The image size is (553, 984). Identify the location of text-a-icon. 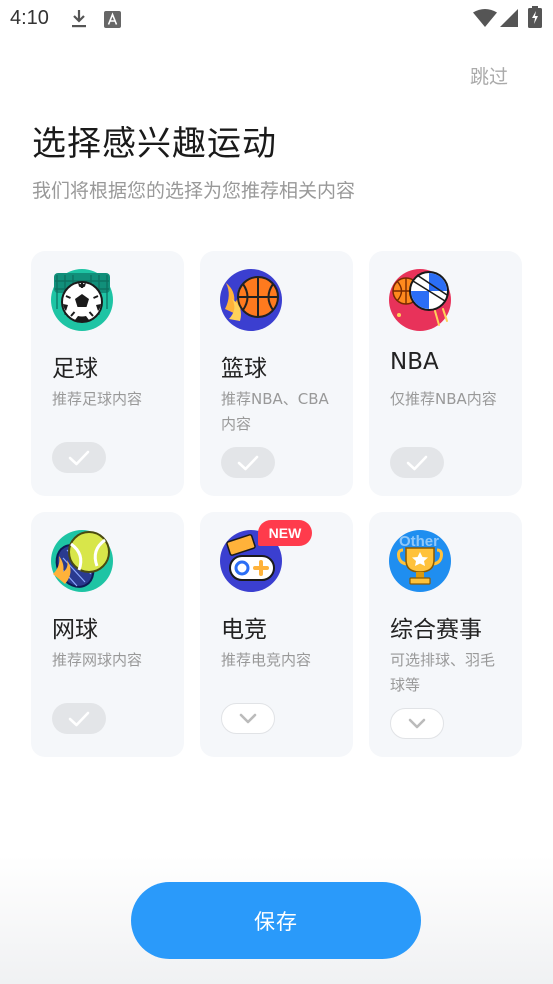
(112, 19).